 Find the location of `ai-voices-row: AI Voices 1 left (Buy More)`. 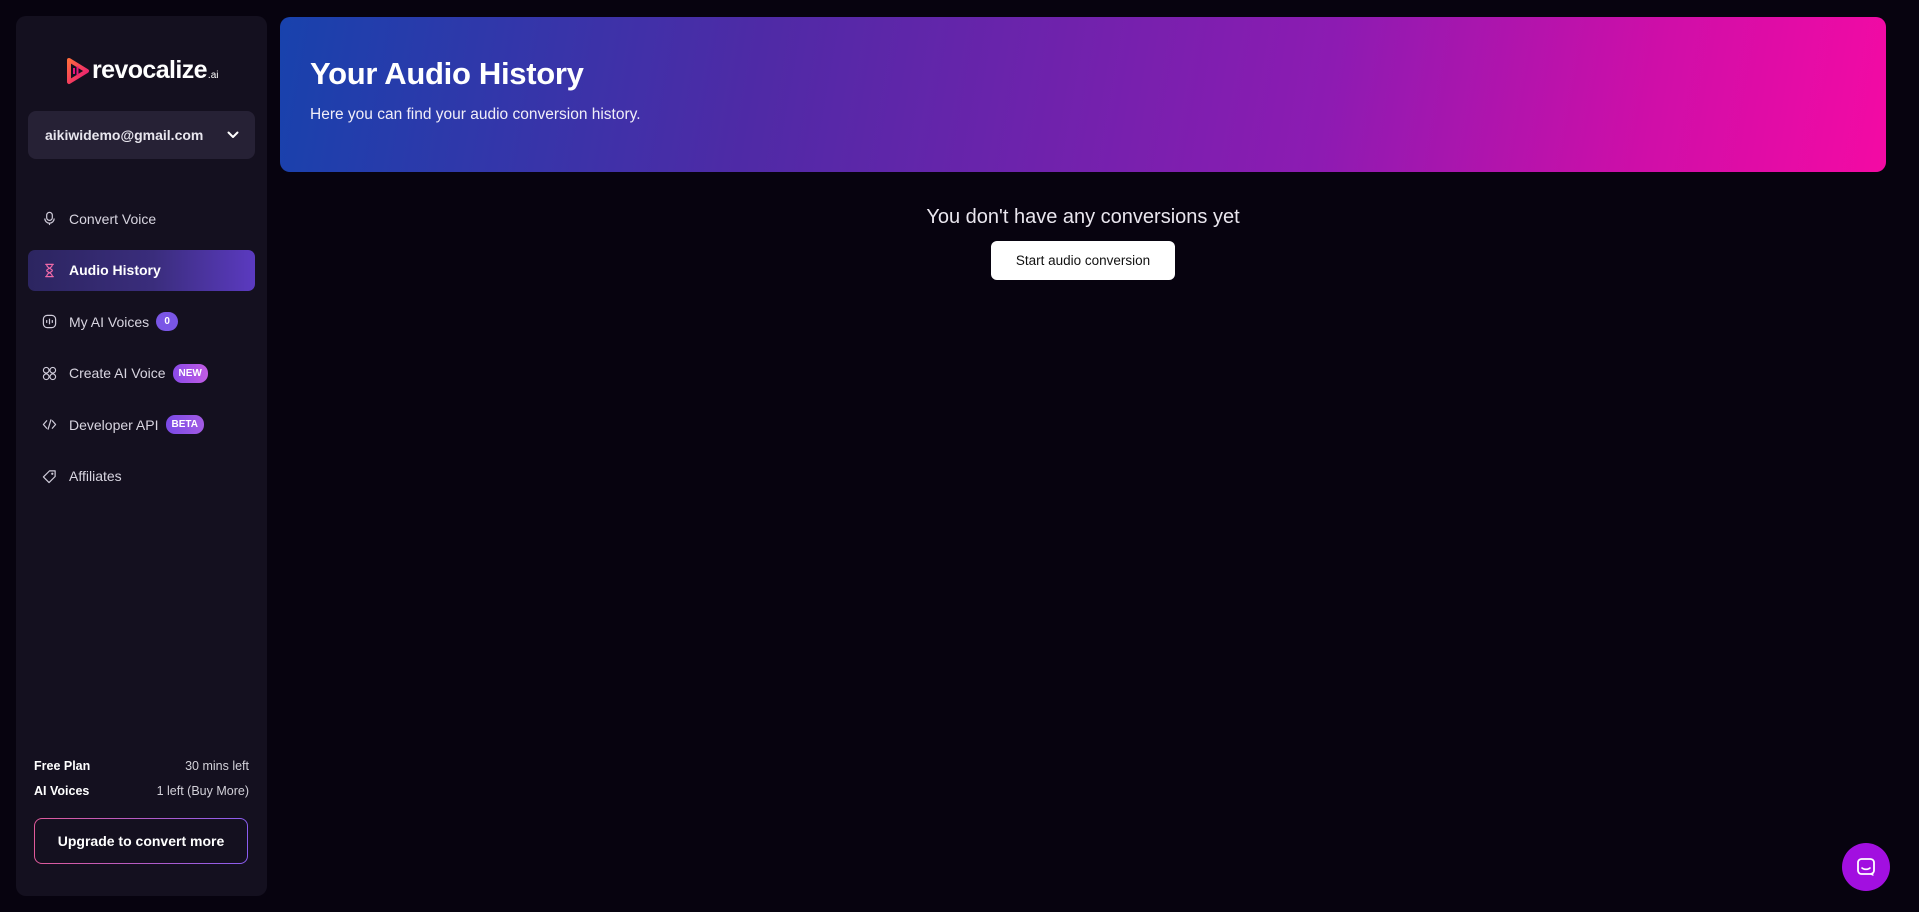

ai-voices-row: AI Voices 1 left (Buy More) is located at coordinates (141, 791).